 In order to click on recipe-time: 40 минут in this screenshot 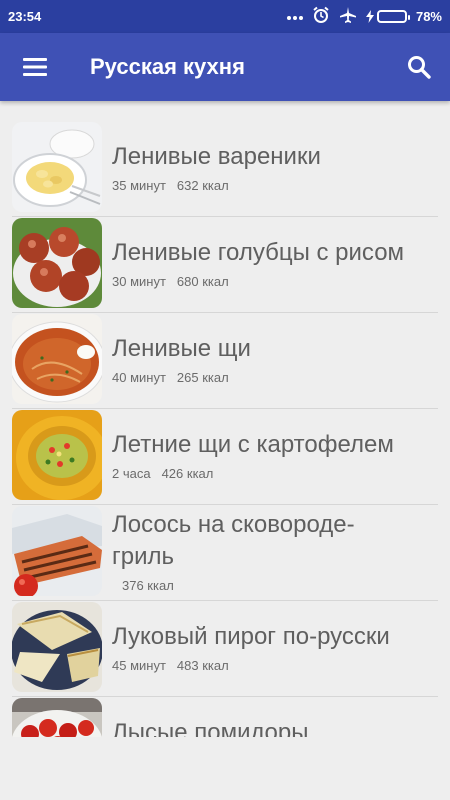, I will do `click(139, 377)`.